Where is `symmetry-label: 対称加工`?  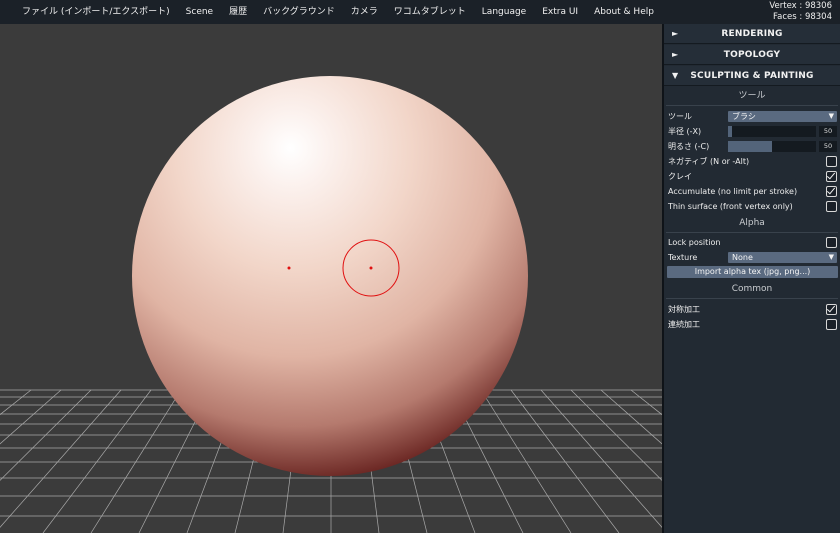
symmetry-label: 対称加工 is located at coordinates (684, 309).